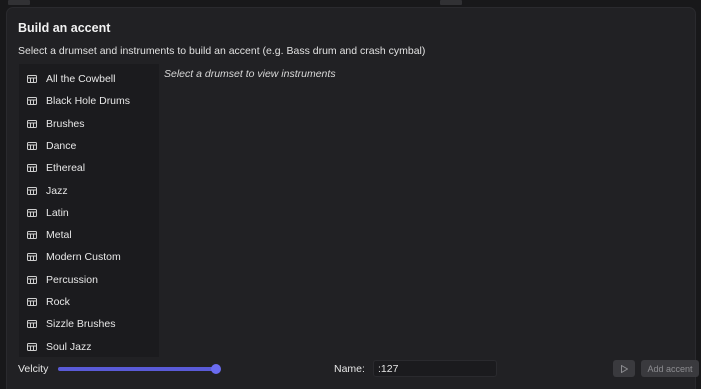 This screenshot has height=389, width=701. I want to click on add-accent-button: Add accent, so click(670, 368).